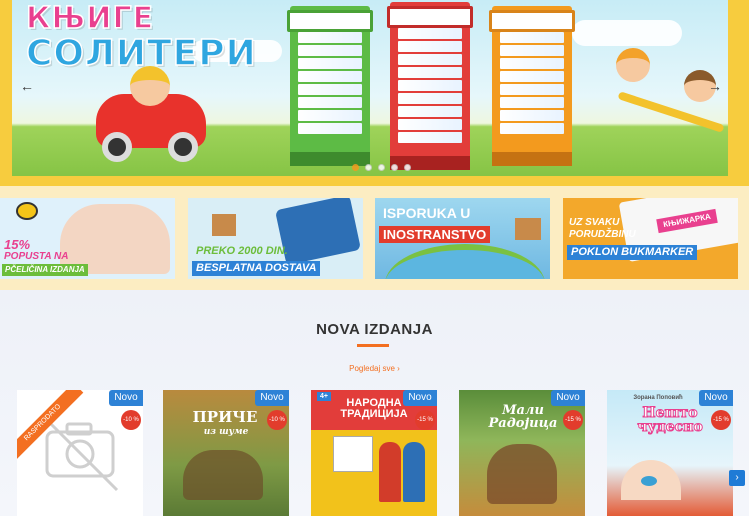 The width and height of the screenshot is (749, 516). I want to click on kid-illustration, so click(150, 86).